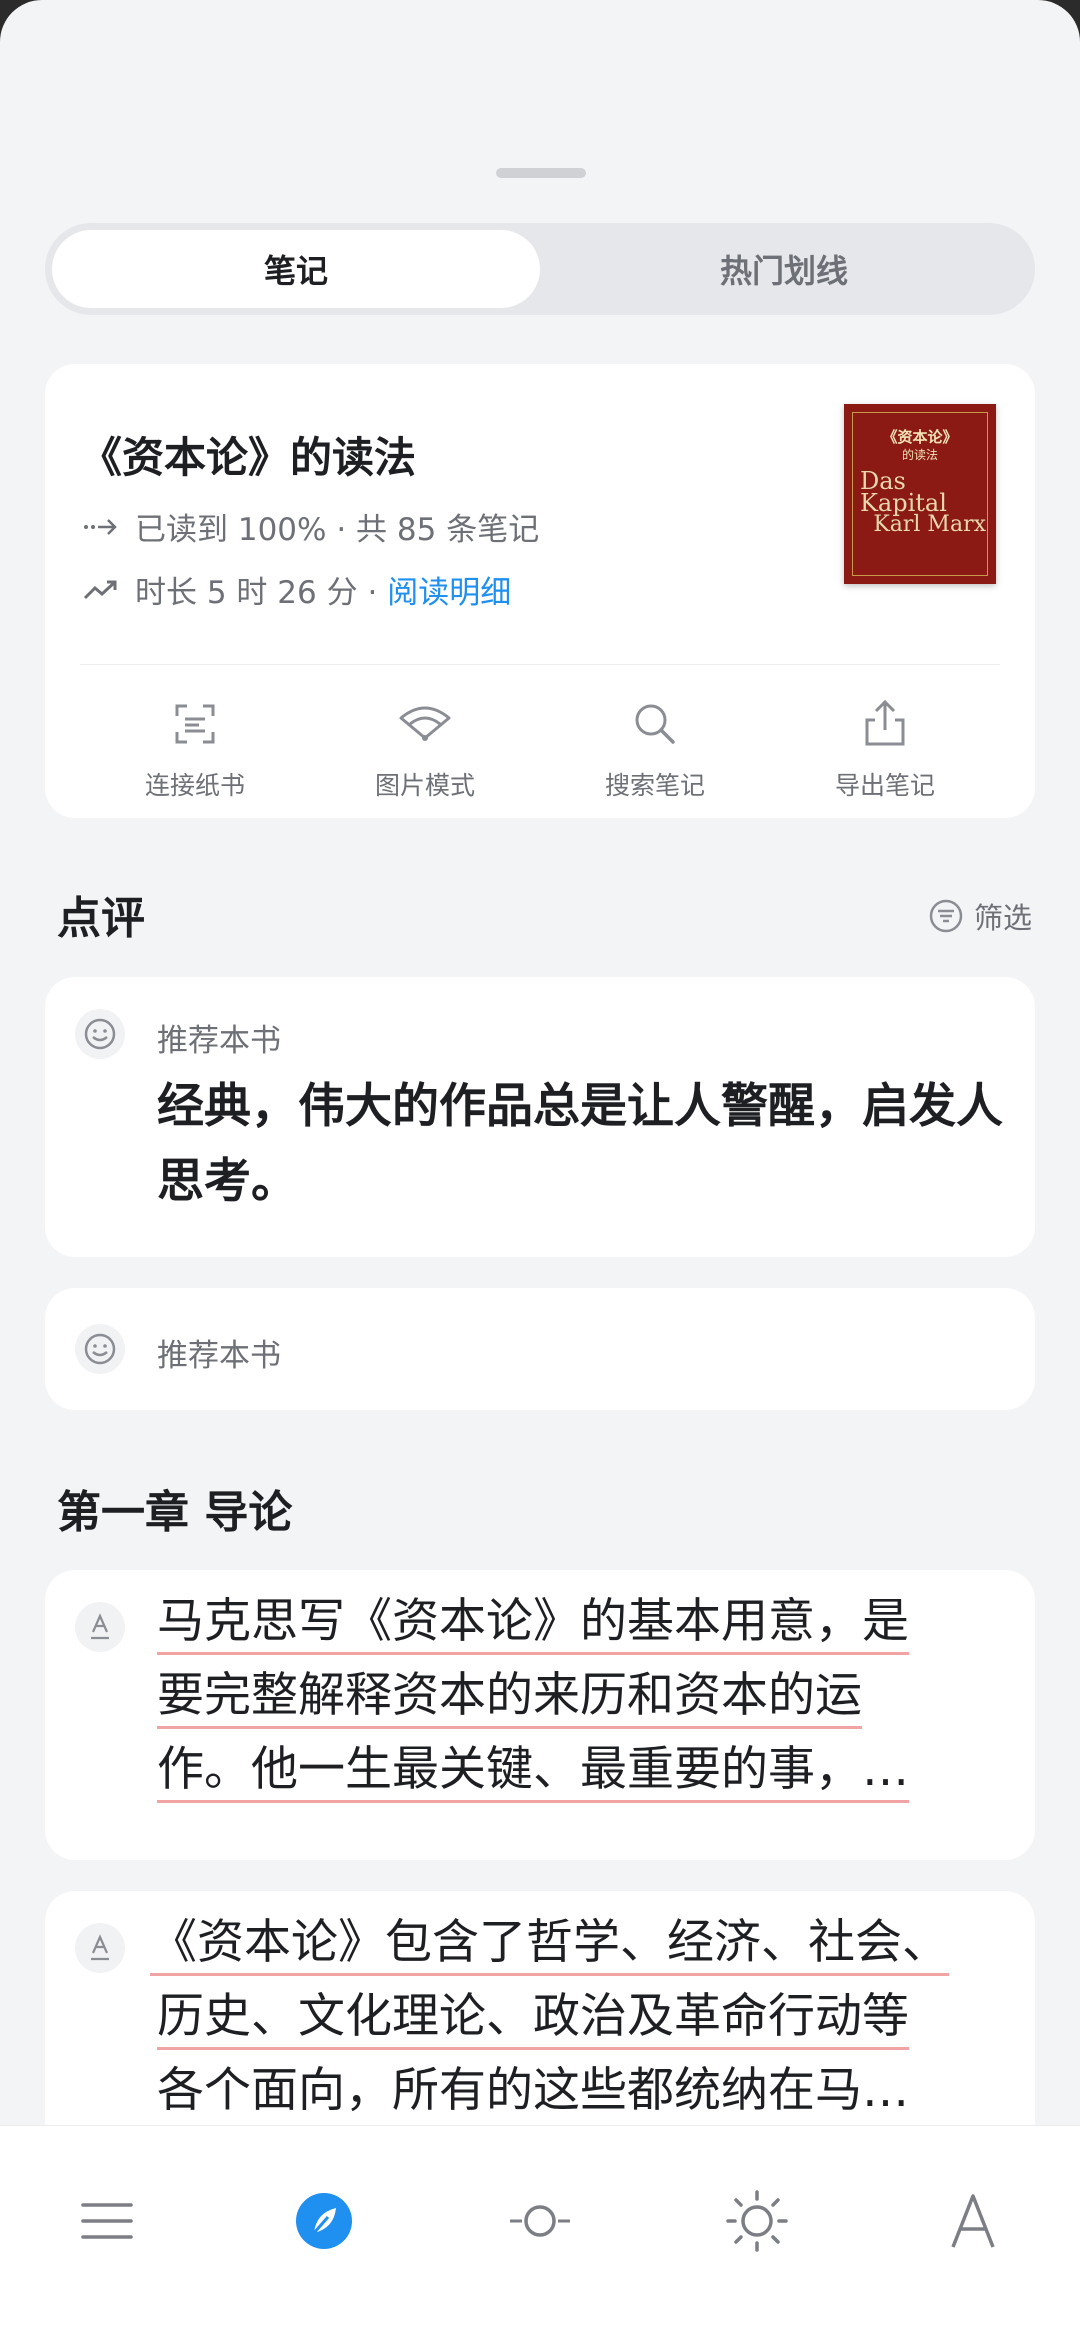 Image resolution: width=1080 pixels, height=2341 pixels. What do you see at coordinates (929, 524) in the screenshot?
I see `cover-author: Karl Marx` at bounding box center [929, 524].